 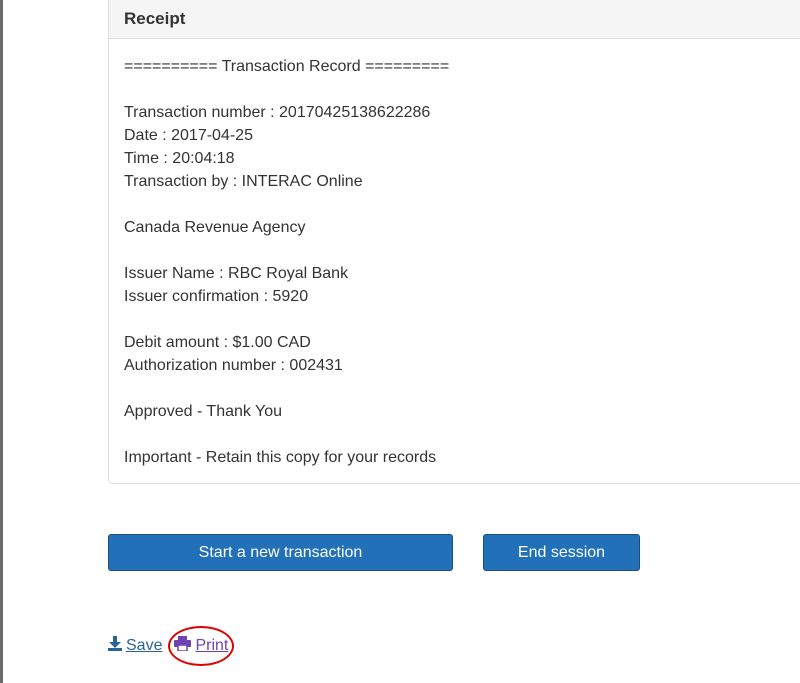 What do you see at coordinates (561, 552) in the screenshot?
I see `end-session-button: End session` at bounding box center [561, 552].